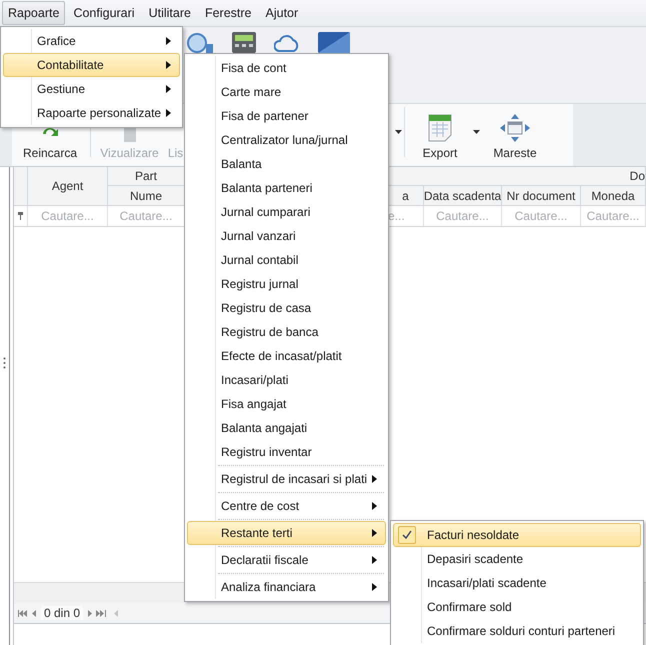 The image size is (646, 645). Describe the element at coordinates (228, 13) in the screenshot. I see `menu-bar-item: Ferestre` at that location.